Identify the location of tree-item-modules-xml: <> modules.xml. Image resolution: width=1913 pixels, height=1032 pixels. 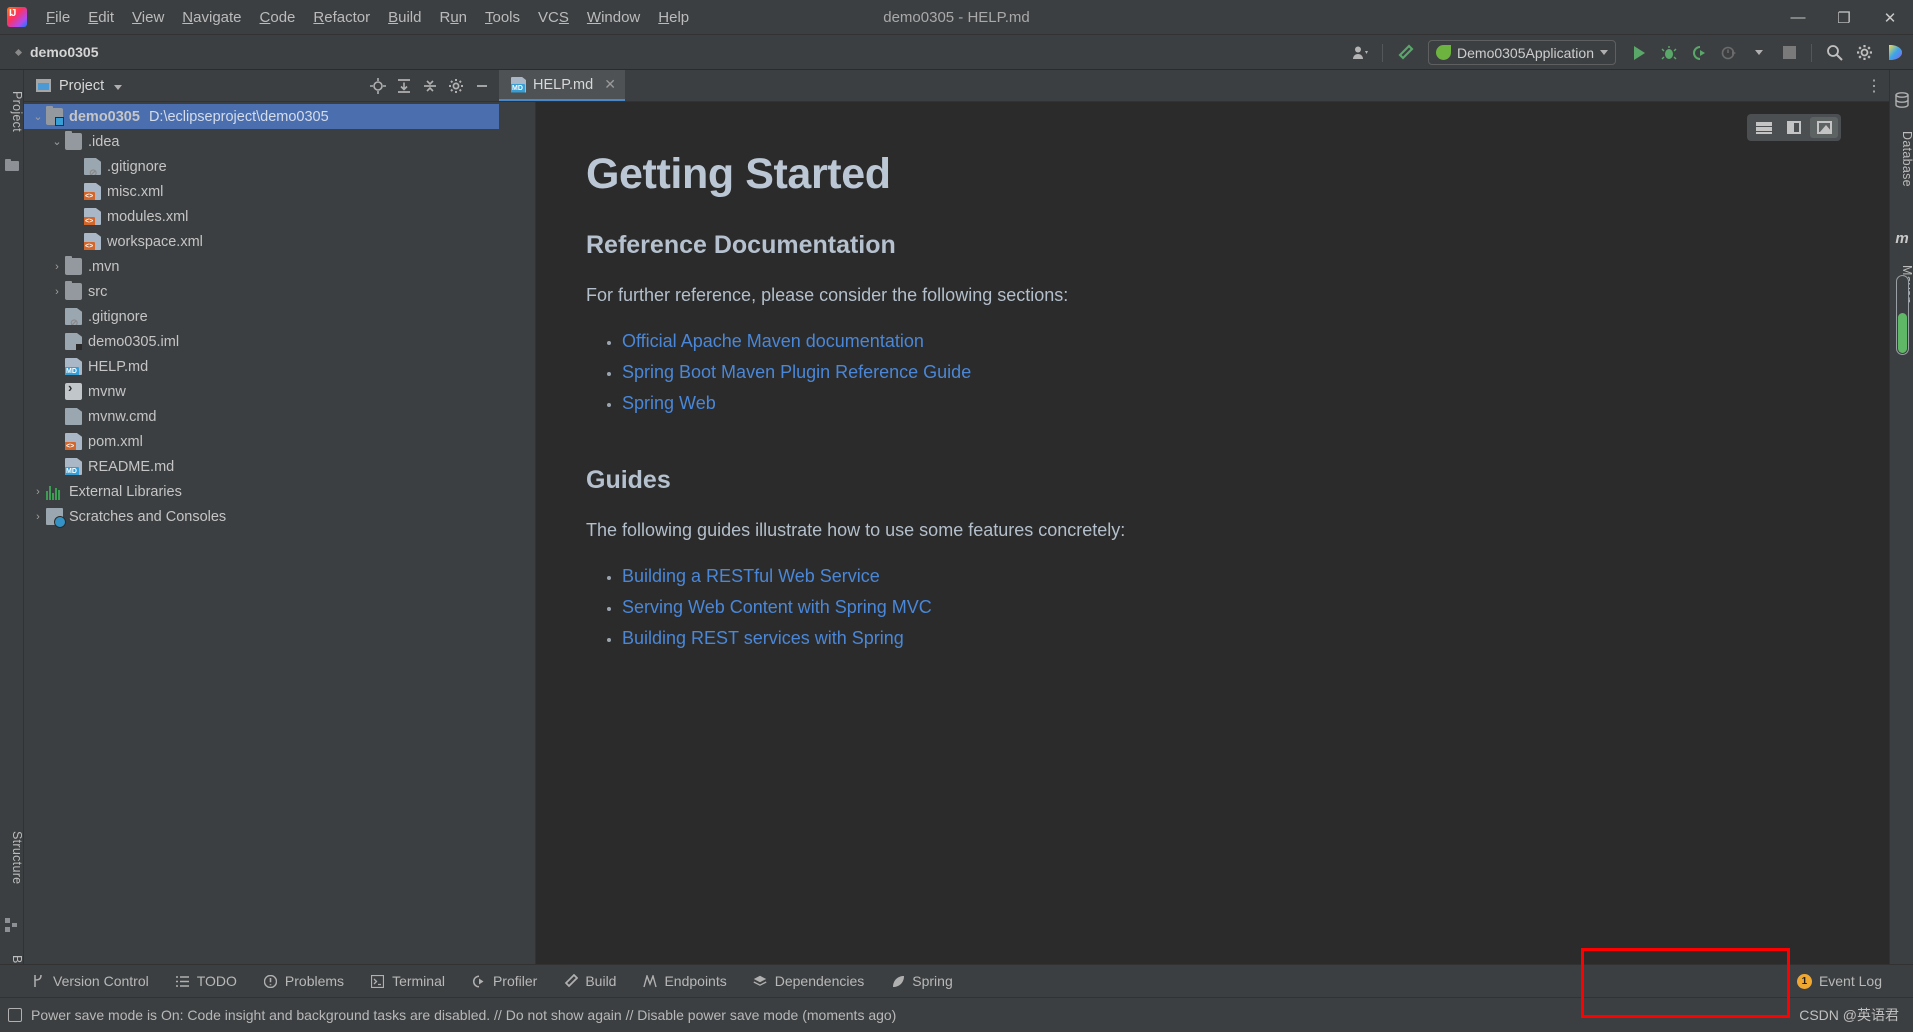
(261, 216).